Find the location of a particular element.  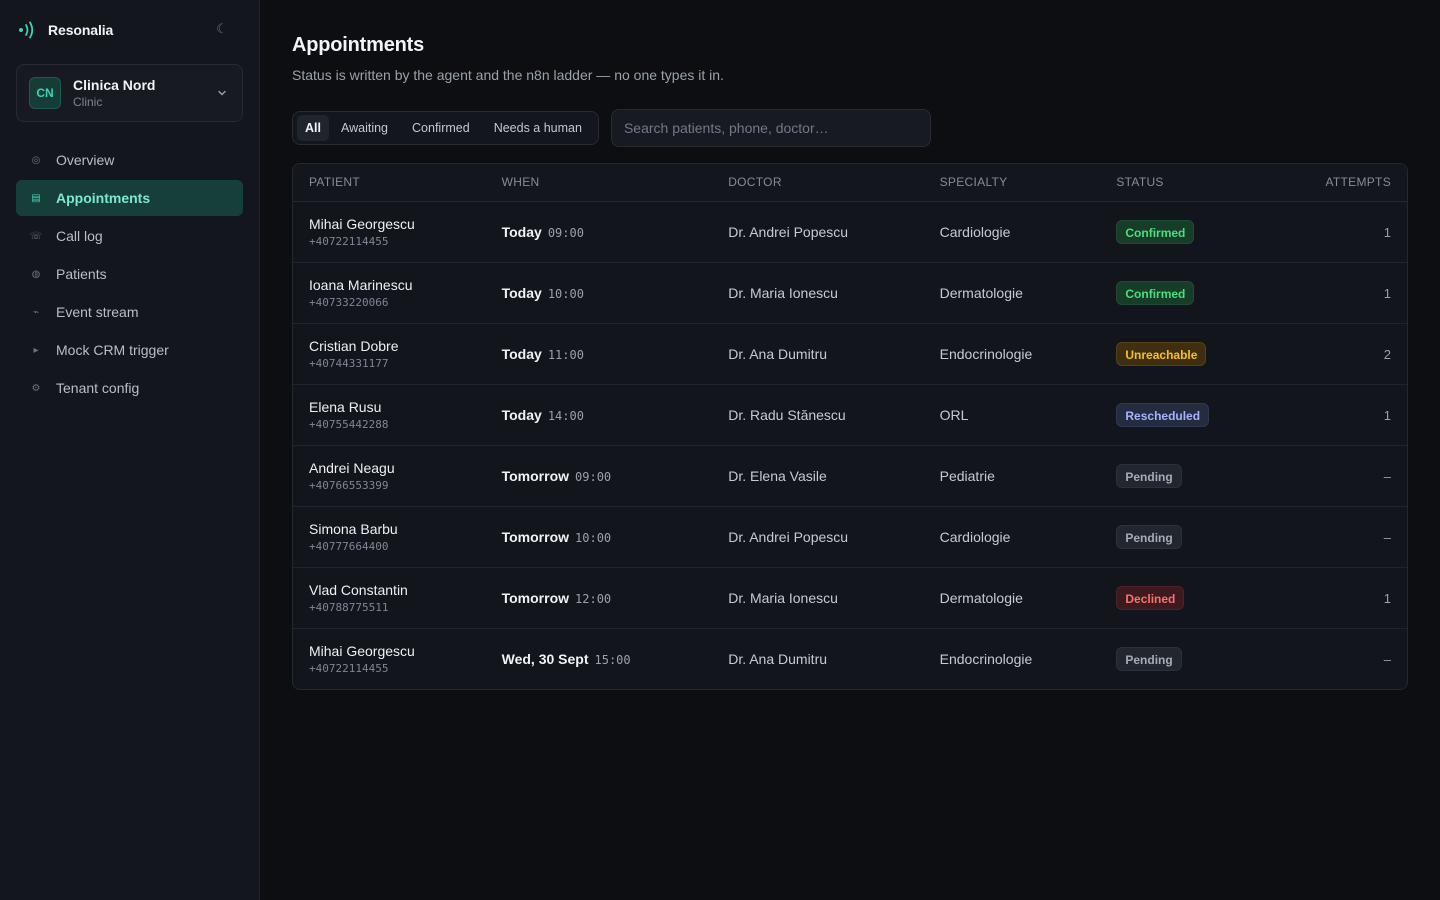

patient-cell: Vlad Constantin +40788775511 is located at coordinates (389, 598).